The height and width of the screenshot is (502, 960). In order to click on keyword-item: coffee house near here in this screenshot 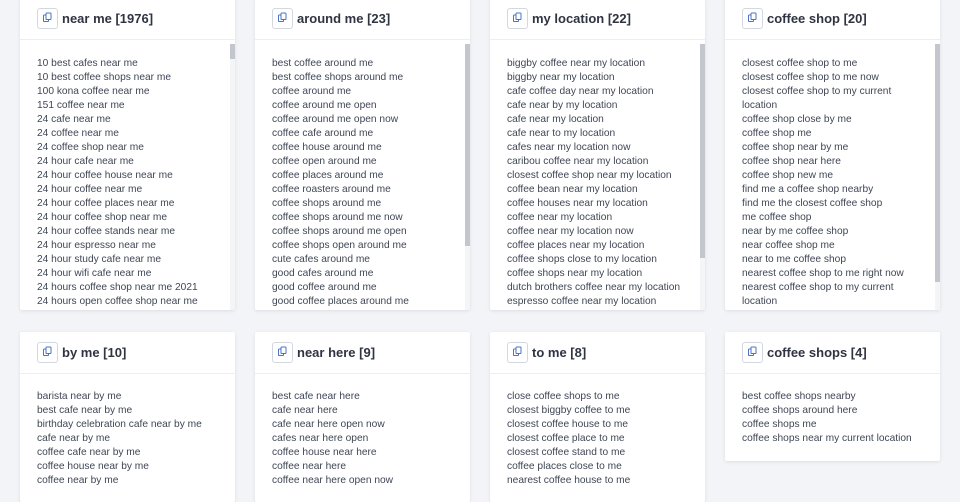, I will do `click(371, 453)`.